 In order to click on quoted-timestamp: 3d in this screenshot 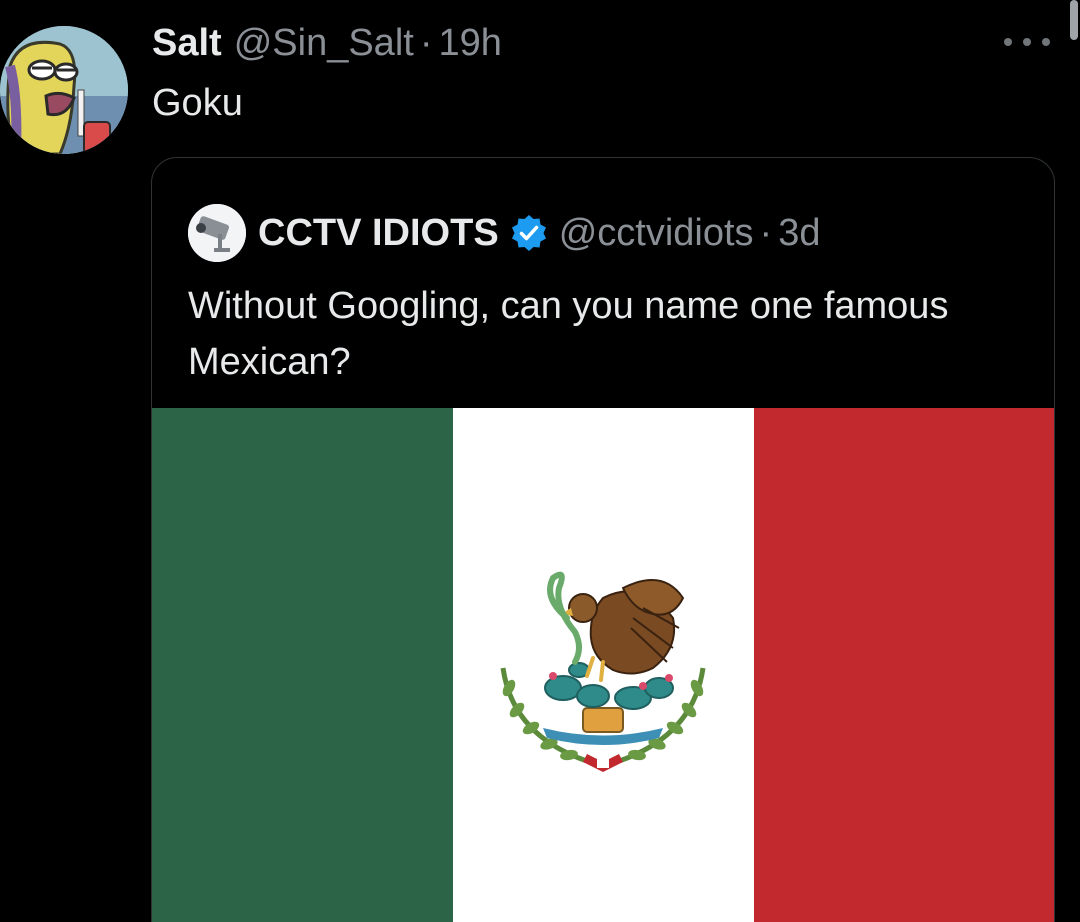, I will do `click(799, 233)`.